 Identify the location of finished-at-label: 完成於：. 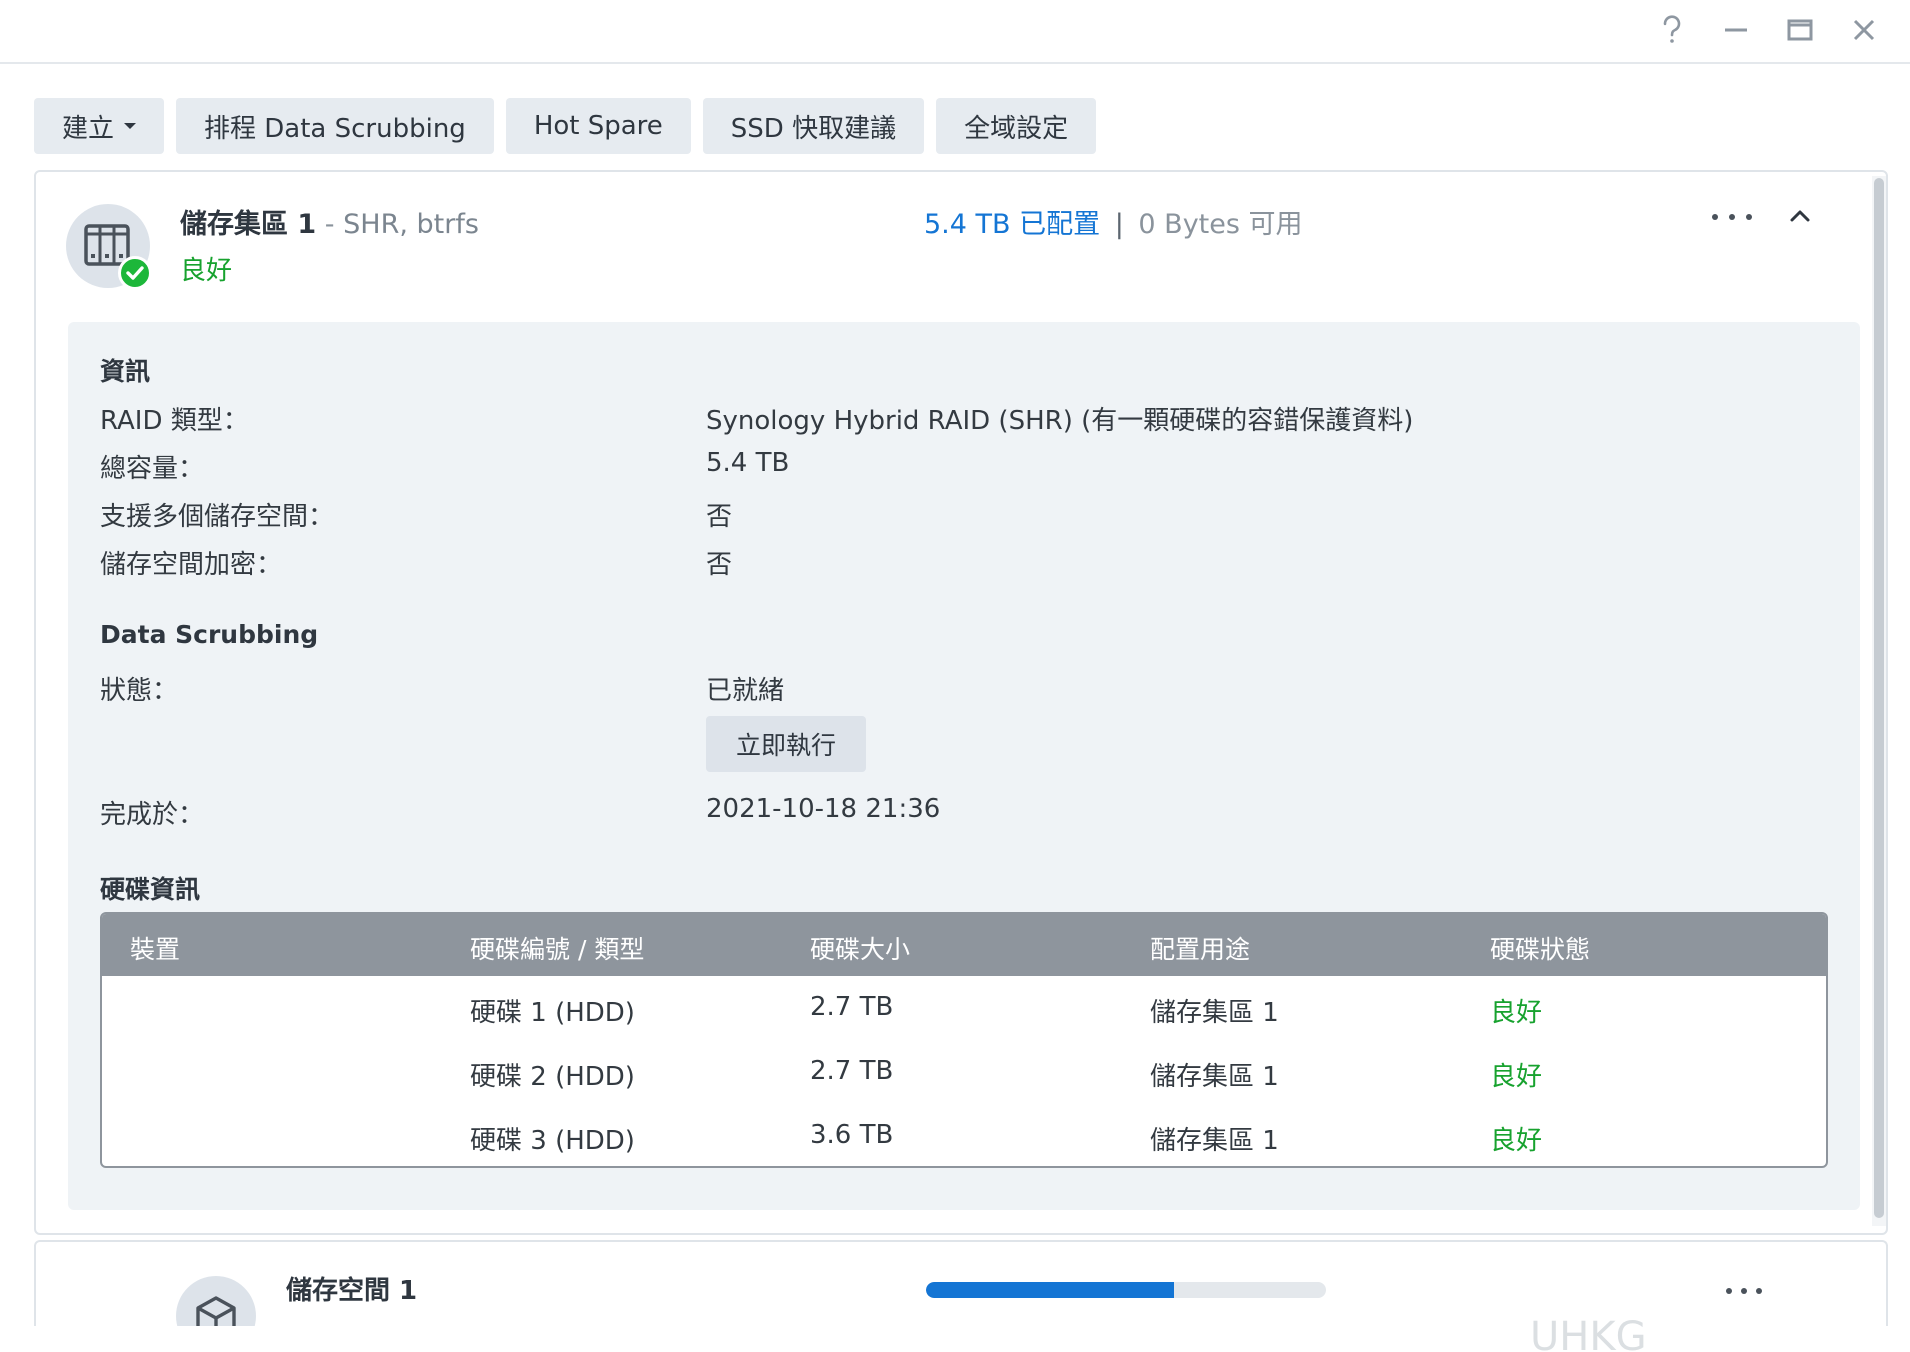
(152, 815).